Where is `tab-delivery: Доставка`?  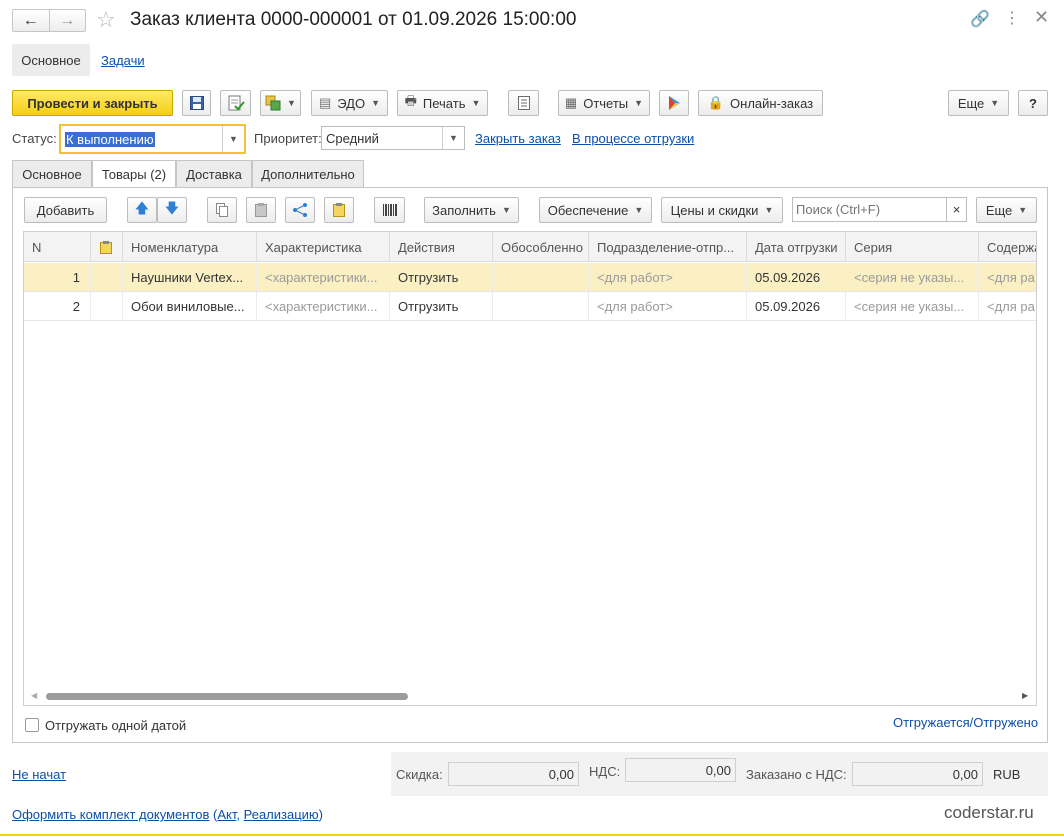
tab-delivery: Доставка is located at coordinates (214, 173).